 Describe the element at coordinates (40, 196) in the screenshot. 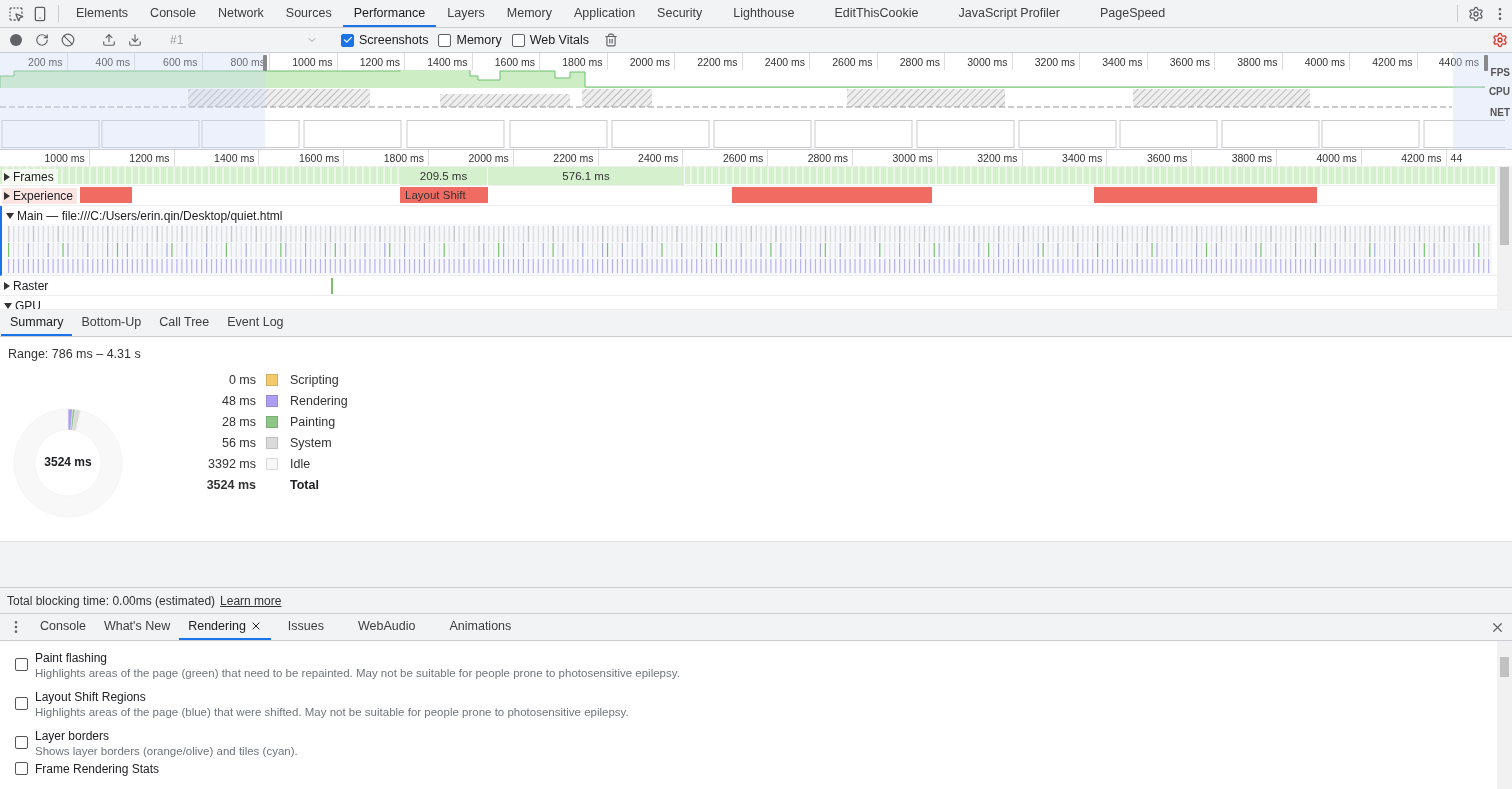

I see `track-label: Experience` at that location.